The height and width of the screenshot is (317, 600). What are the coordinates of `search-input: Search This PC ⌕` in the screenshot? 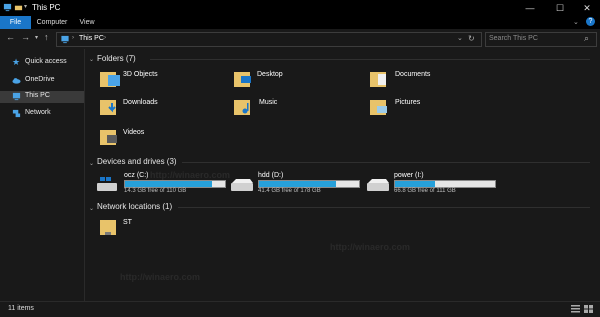 It's located at (541, 39).